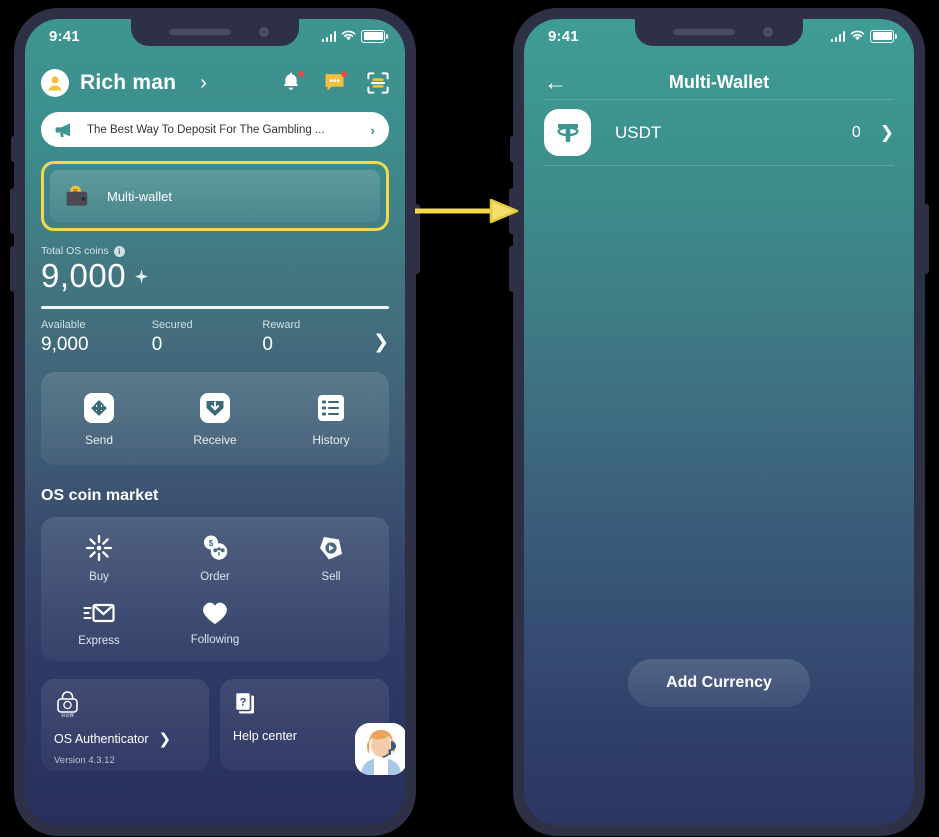 This screenshot has width=939, height=837. I want to click on phone-right-notch, so click(719, 32).